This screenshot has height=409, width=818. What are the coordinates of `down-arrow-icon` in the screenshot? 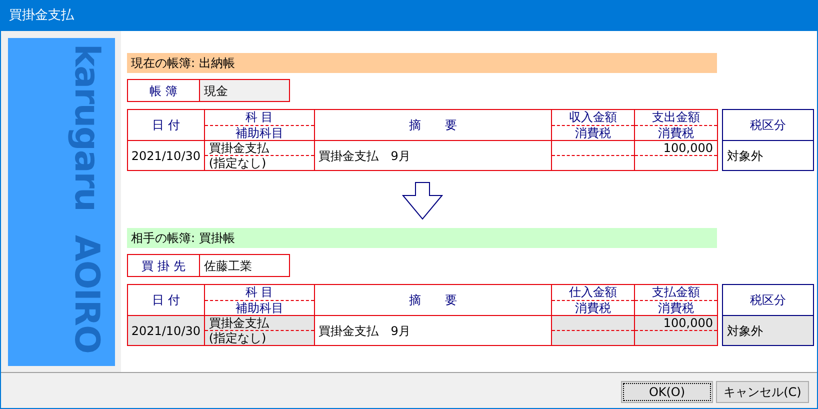 It's located at (422, 201).